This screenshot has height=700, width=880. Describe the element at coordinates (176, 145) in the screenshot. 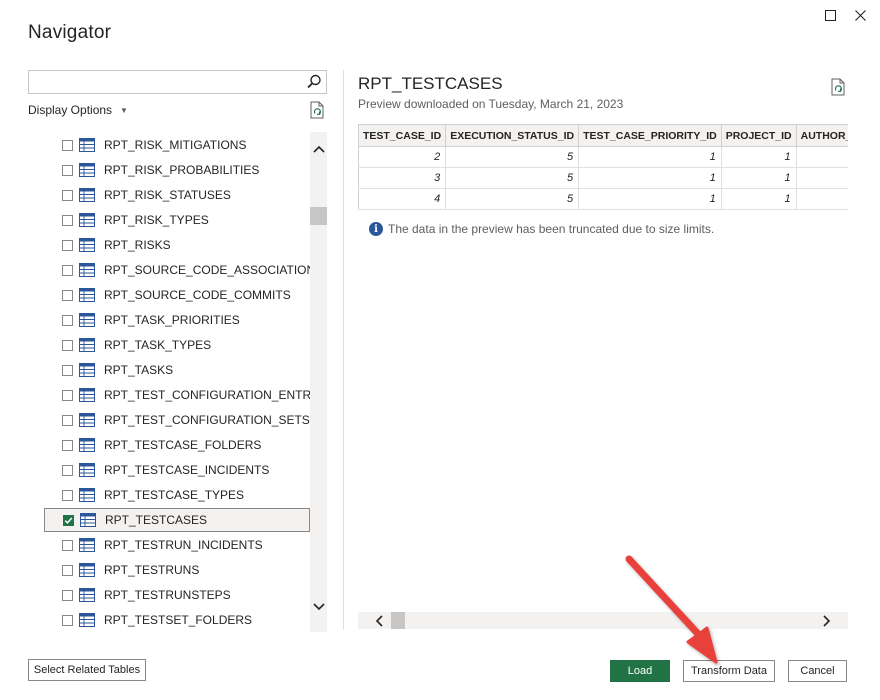

I see `tree-item: RPT_RISK_MITIGATIONS` at that location.